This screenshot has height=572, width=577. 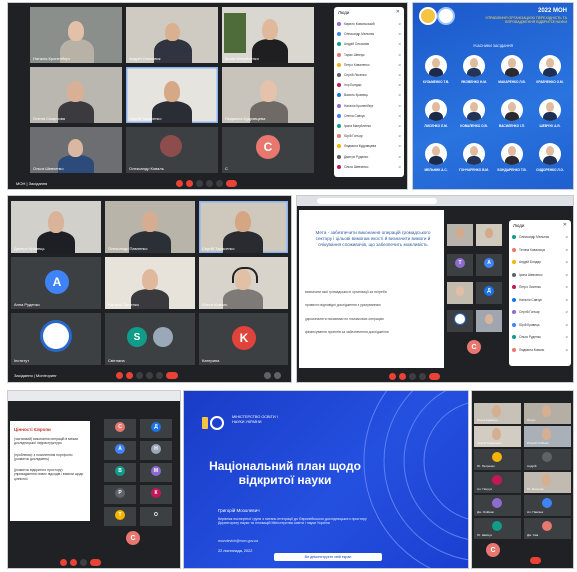 I want to click on video-tile: Ю. Шевчук, so click(x=497, y=528).